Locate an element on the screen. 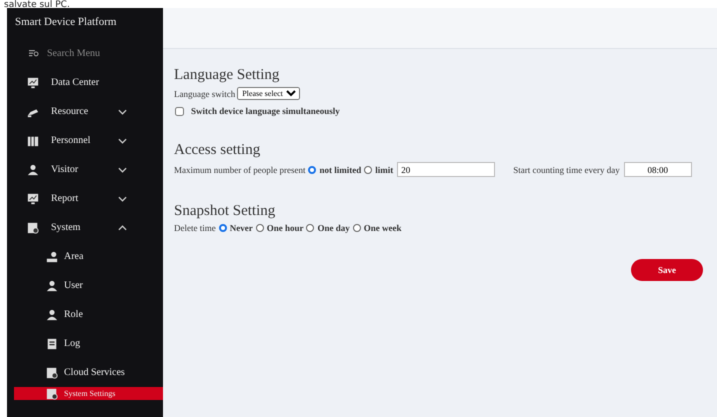  menu-item: Role is located at coordinates (85, 314).